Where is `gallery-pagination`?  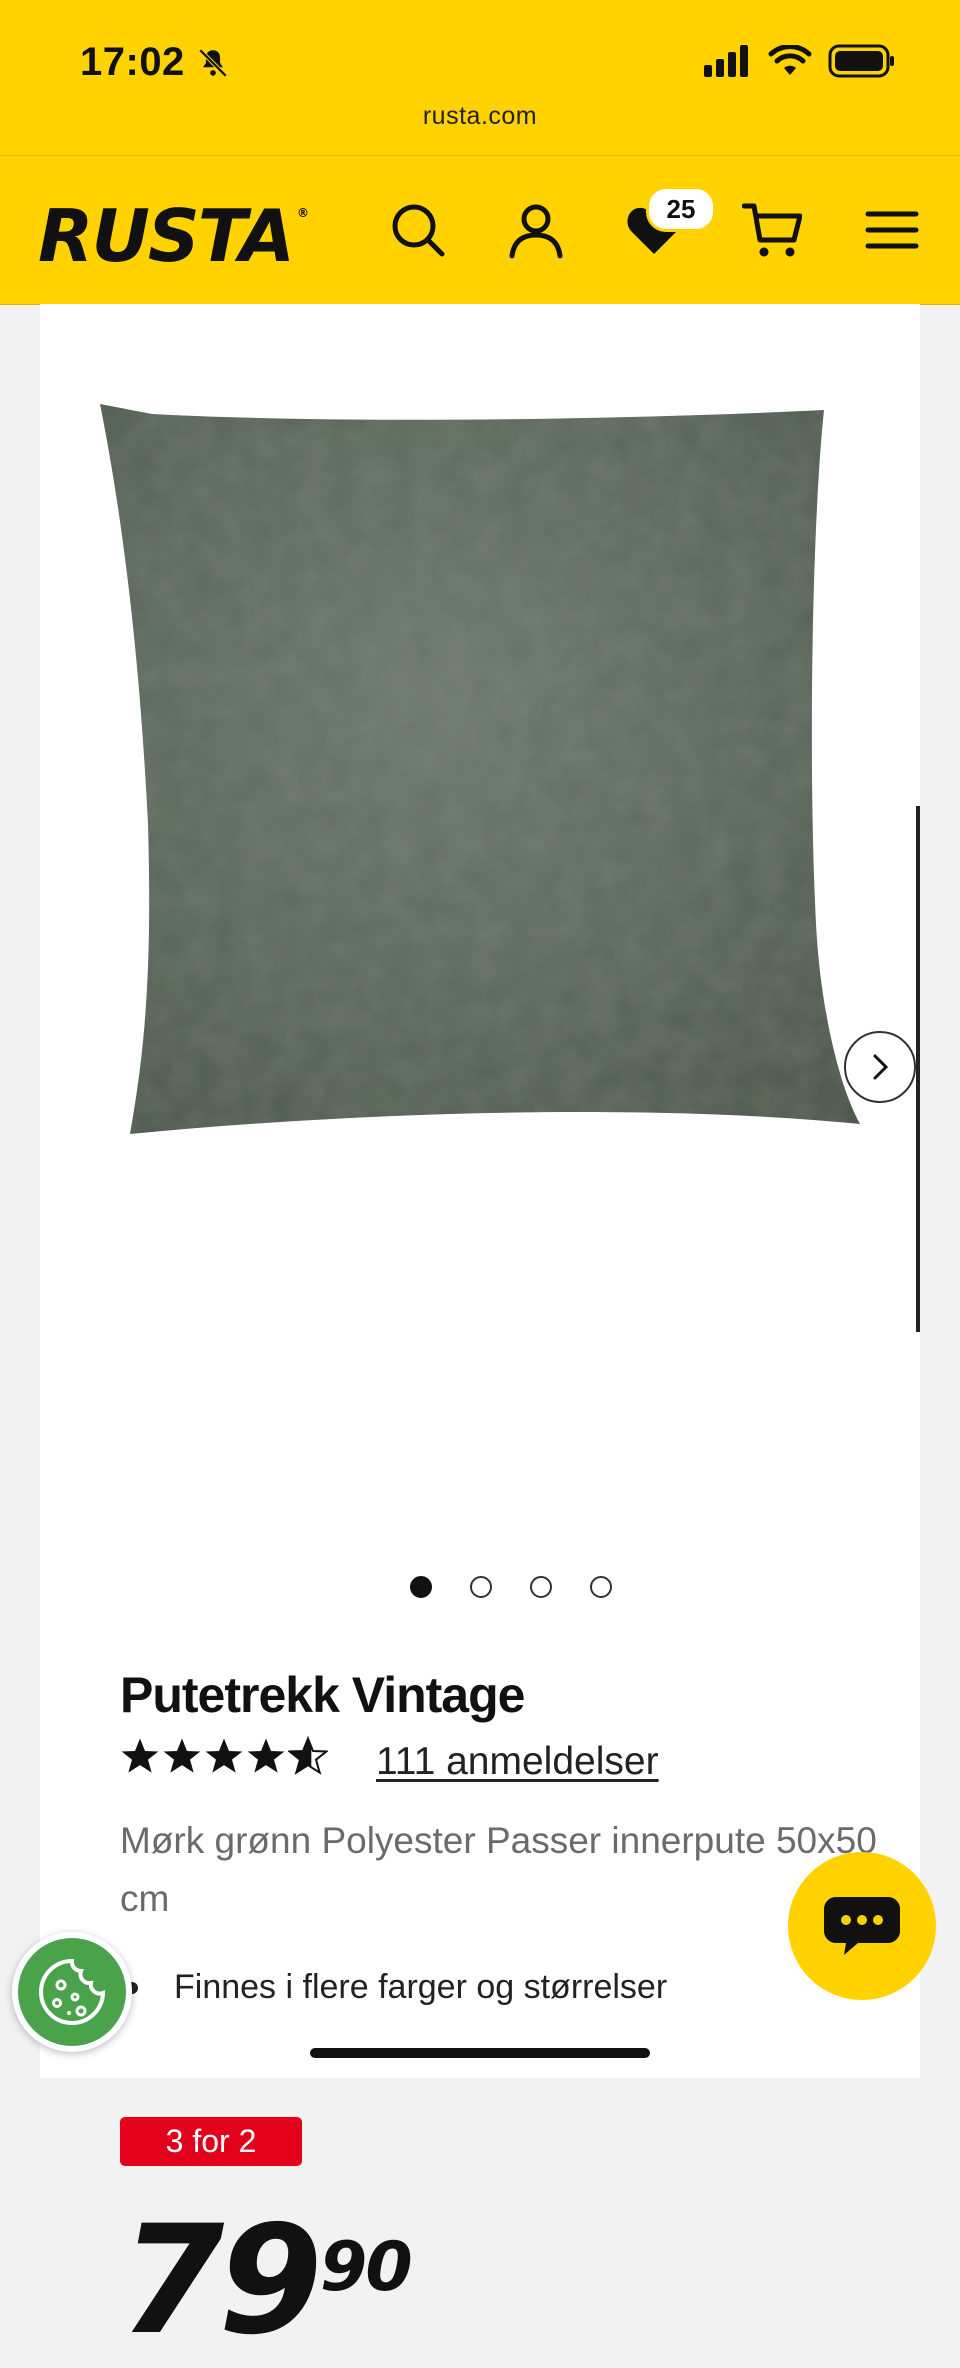
gallery-pagination is located at coordinates (511, 1587).